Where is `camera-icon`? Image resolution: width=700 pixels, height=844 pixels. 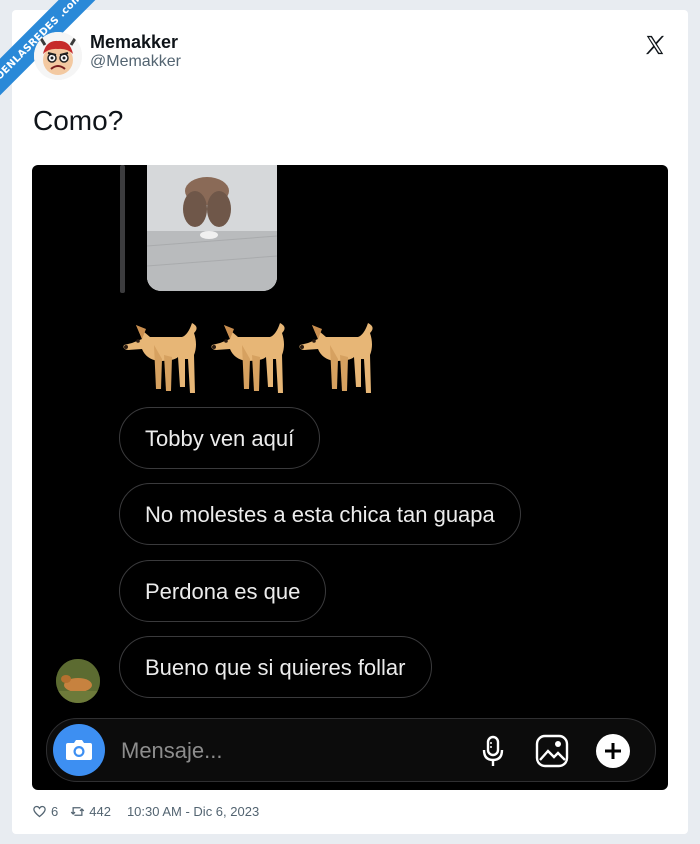
camera-icon is located at coordinates (79, 750).